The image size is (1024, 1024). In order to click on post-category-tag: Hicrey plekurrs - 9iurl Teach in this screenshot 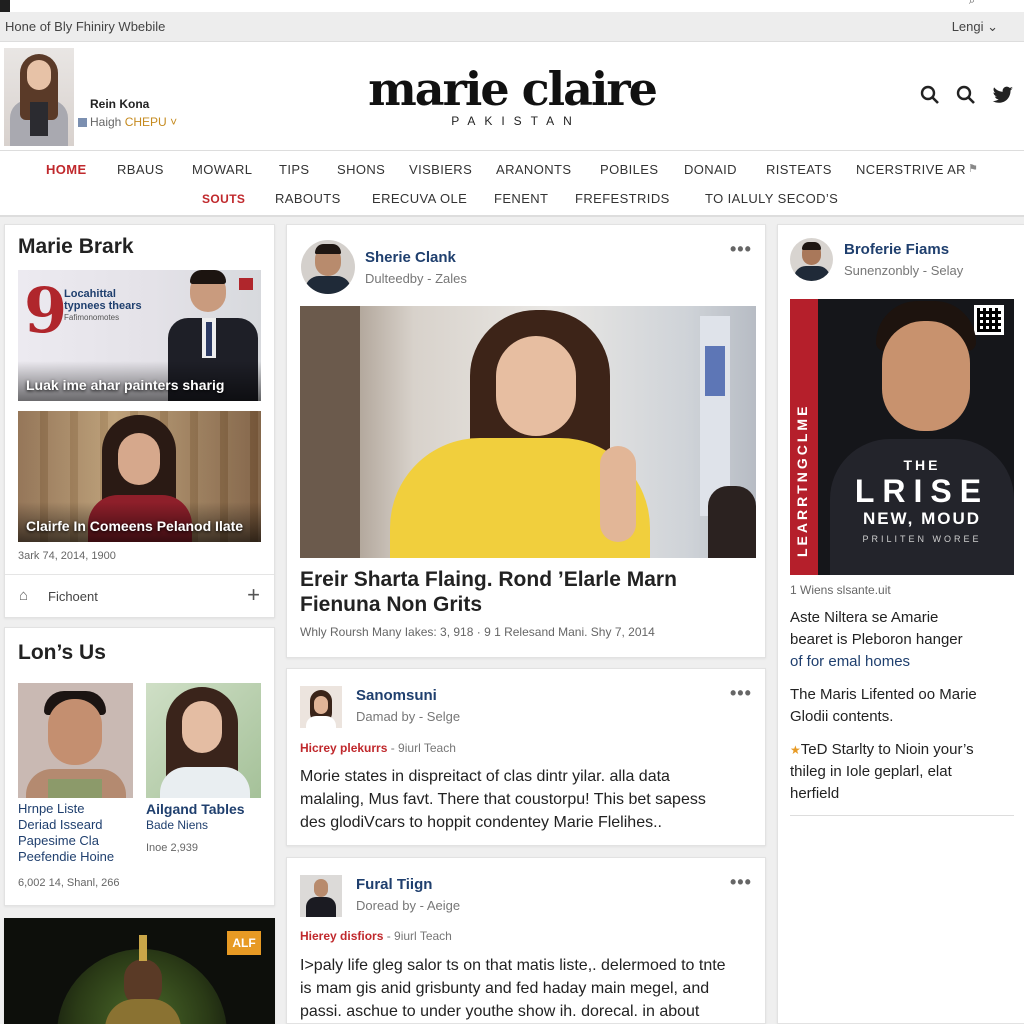, I will do `click(378, 748)`.